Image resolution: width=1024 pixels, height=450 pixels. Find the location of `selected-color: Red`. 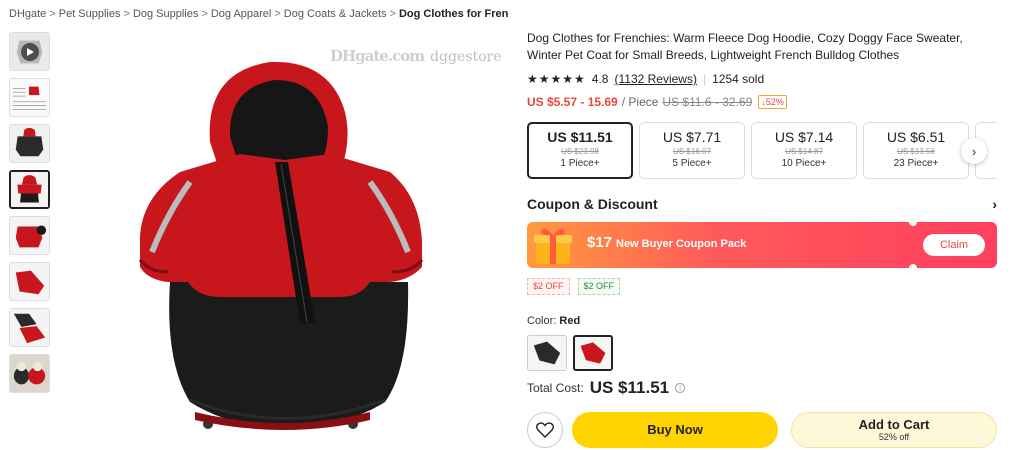

selected-color: Red is located at coordinates (570, 321).